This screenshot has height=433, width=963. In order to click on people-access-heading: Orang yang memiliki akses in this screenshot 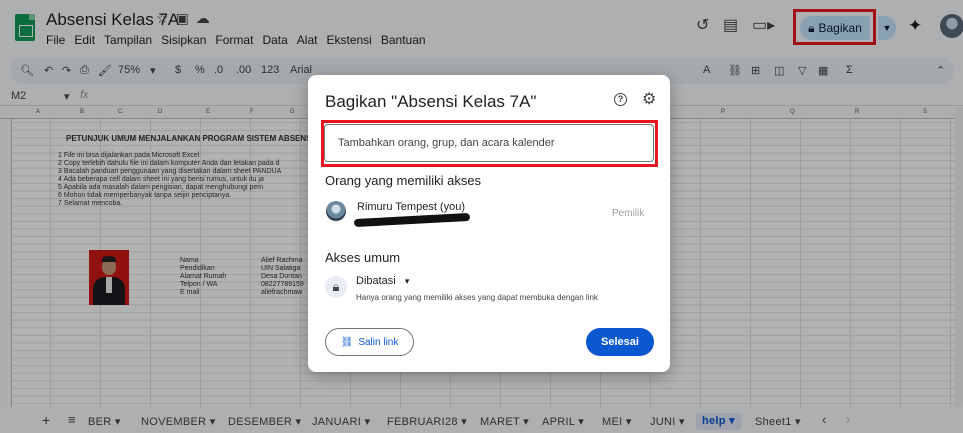, I will do `click(403, 180)`.